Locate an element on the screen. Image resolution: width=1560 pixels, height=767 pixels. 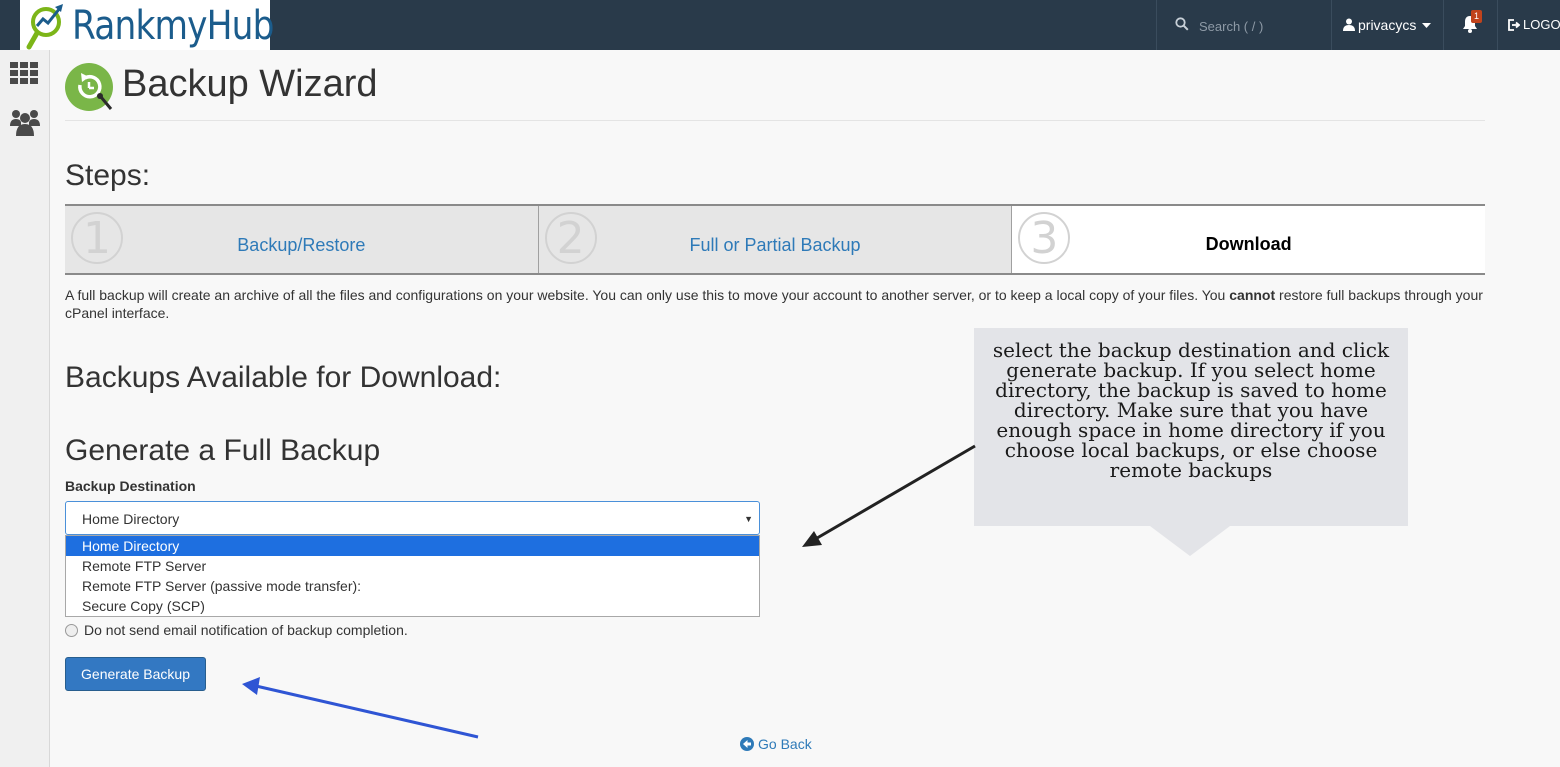
blue-annotation-arrow is located at coordinates (367, 711).